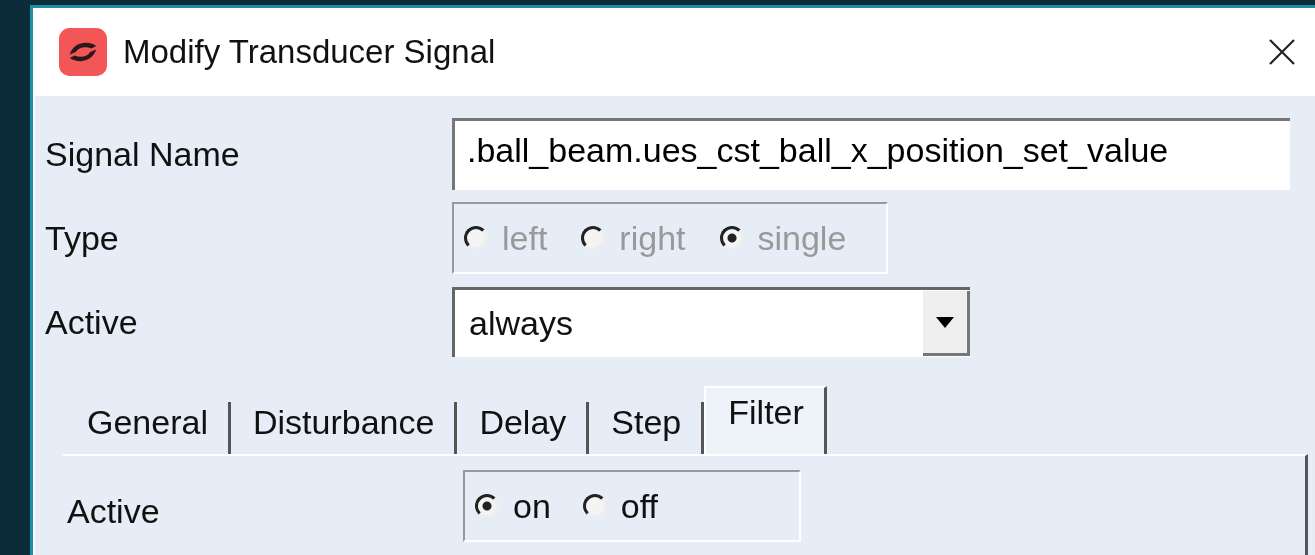 Image resolution: width=1315 pixels, height=555 pixels. Describe the element at coordinates (83, 52) in the screenshot. I see `app-icon` at that location.